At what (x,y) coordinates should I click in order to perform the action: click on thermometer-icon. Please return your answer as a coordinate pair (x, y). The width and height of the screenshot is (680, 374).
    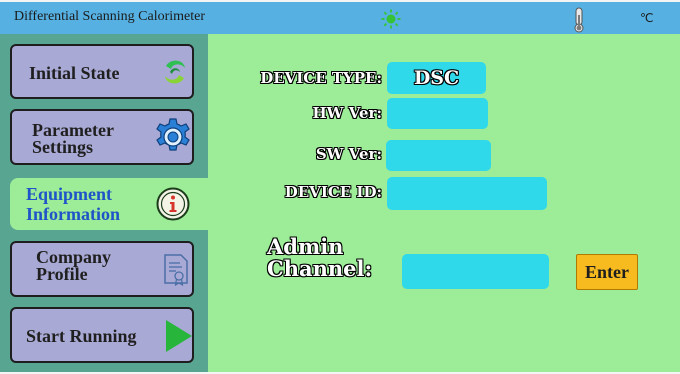
    Looking at the image, I should click on (579, 20).